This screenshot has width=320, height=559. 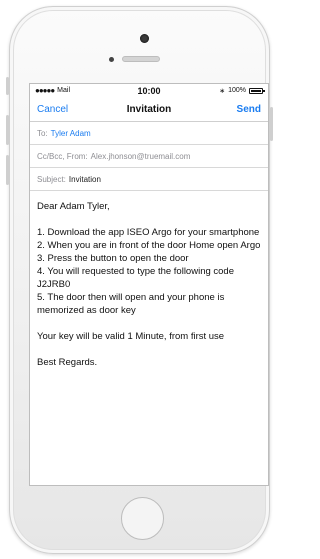 I want to click on home-button, so click(x=142, y=518).